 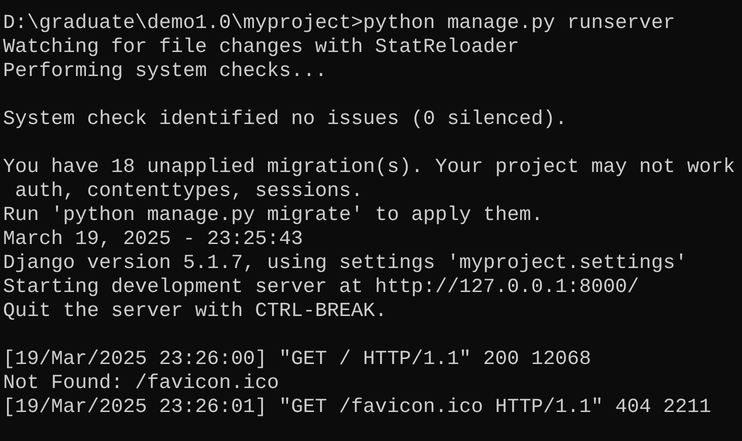 I want to click on console-line: Not Found: /favicon.ico, so click(x=141, y=384).